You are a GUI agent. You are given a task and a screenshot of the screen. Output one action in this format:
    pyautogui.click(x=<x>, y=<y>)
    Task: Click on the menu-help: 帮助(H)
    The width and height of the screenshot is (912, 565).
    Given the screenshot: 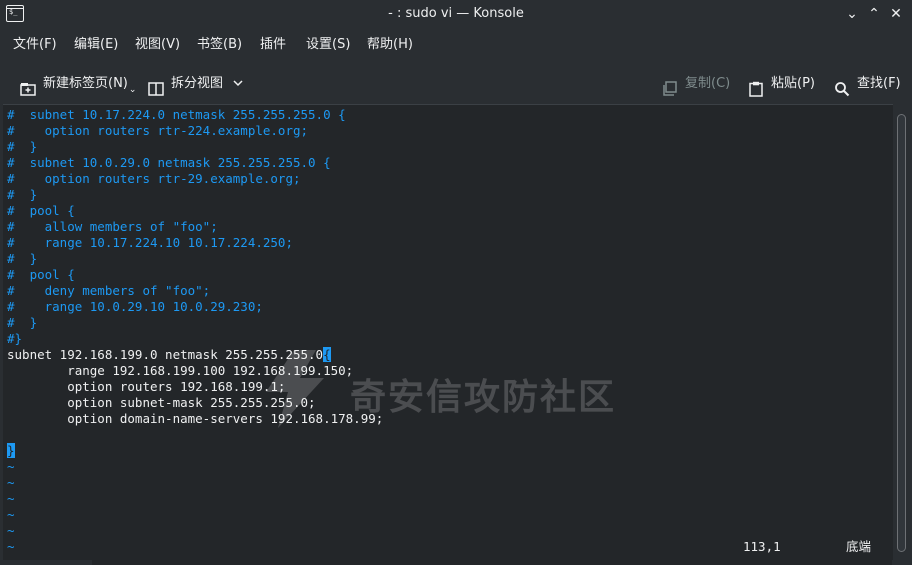 What is the action you would take?
    pyautogui.click(x=390, y=45)
    